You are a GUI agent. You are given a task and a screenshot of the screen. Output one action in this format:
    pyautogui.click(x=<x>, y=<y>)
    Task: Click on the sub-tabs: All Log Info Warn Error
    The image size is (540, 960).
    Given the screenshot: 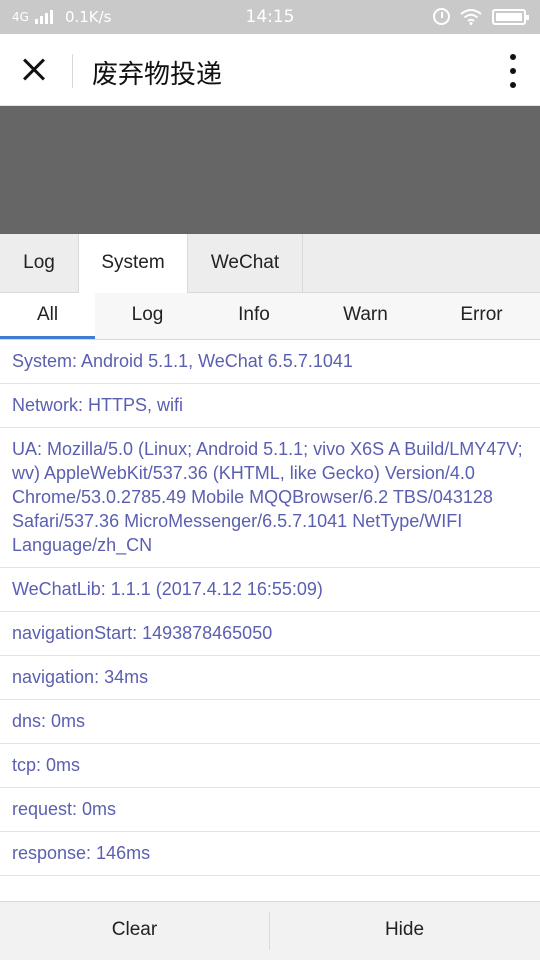 What is the action you would take?
    pyautogui.click(x=270, y=316)
    